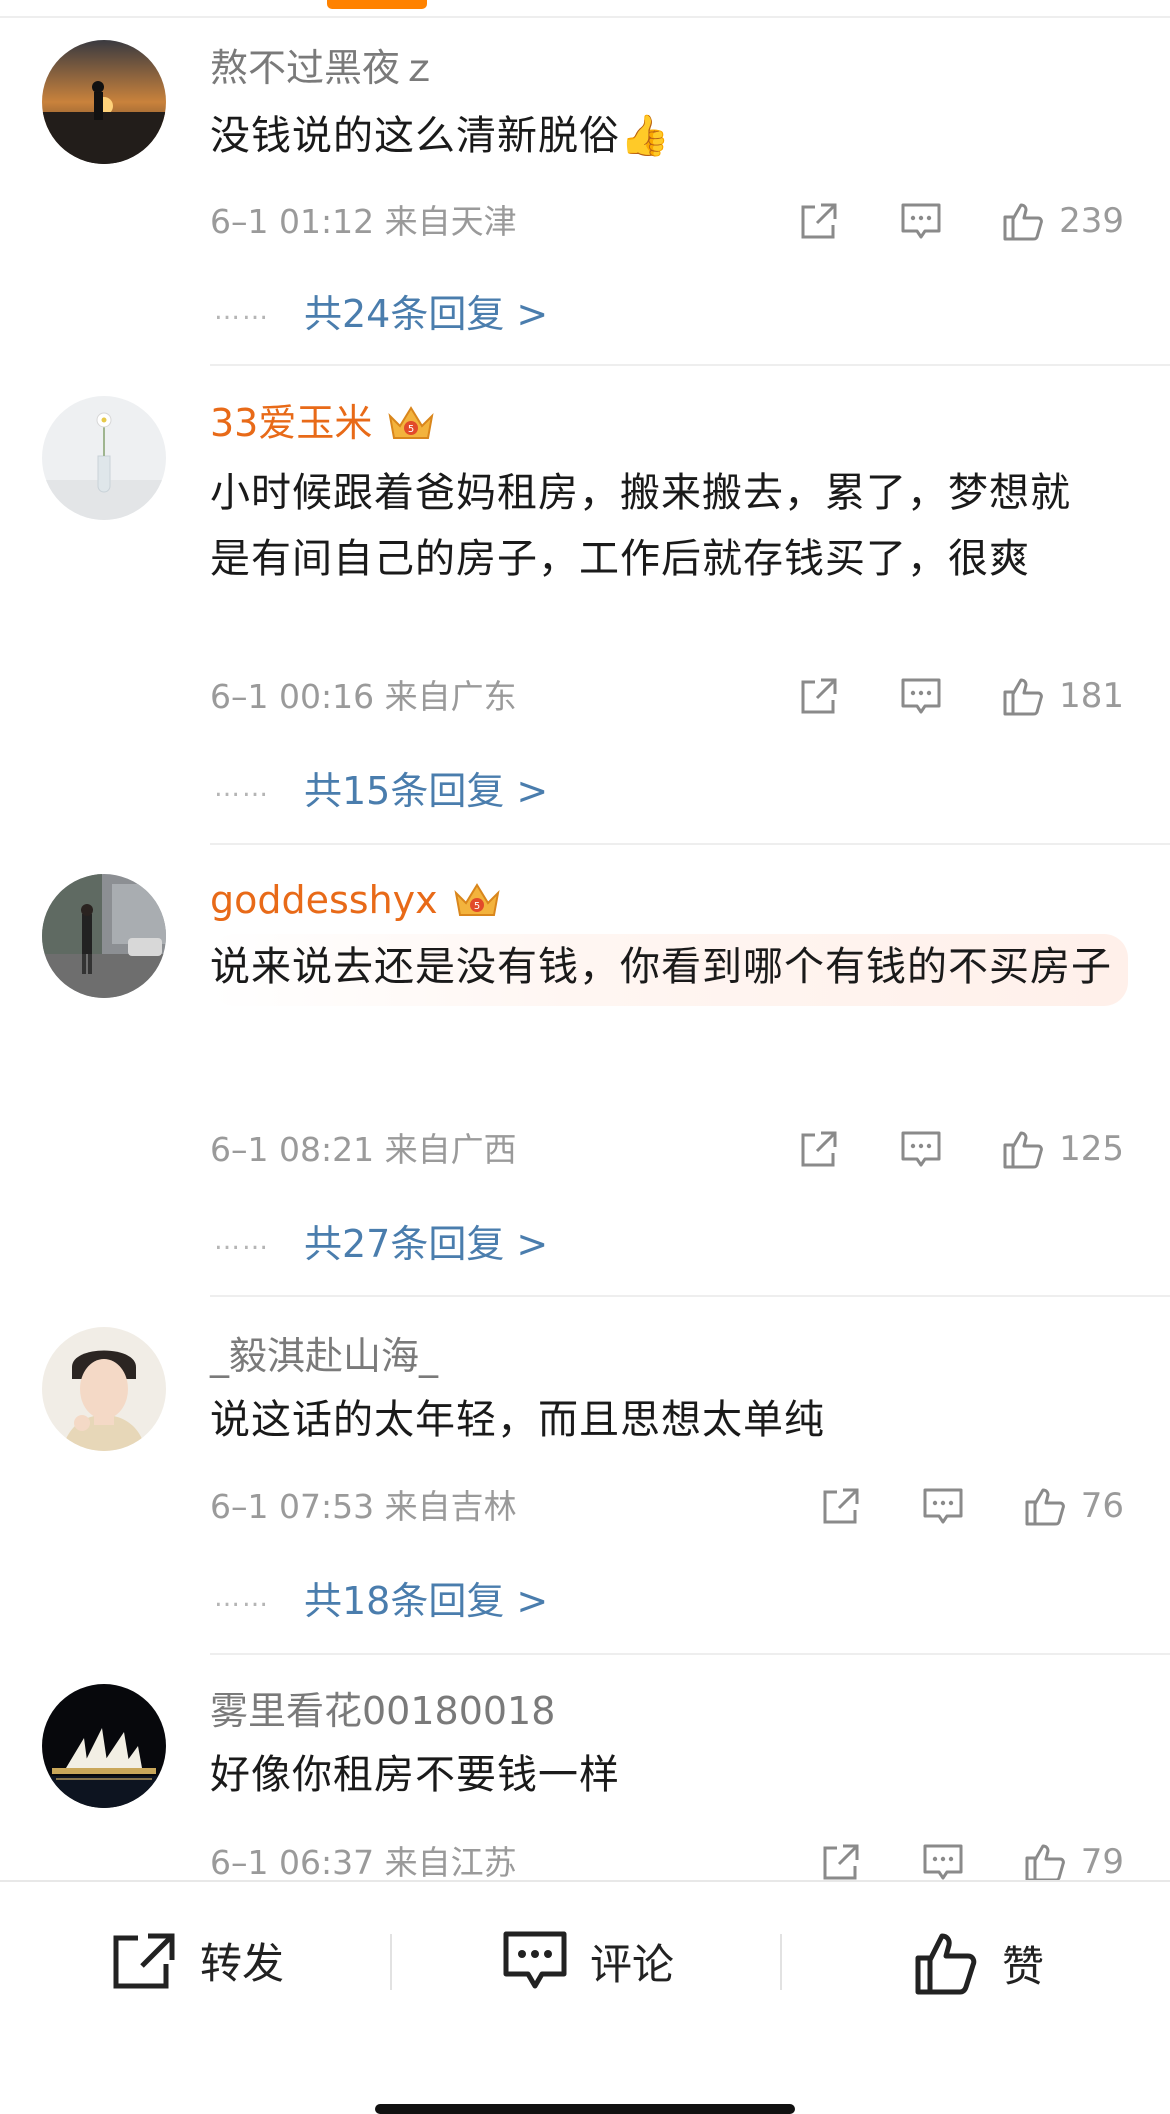 The height and width of the screenshot is (2114, 1170). Describe the element at coordinates (440, 136) in the screenshot. I see `comment-text: 没钱说的这么清新脱俗👍` at that location.